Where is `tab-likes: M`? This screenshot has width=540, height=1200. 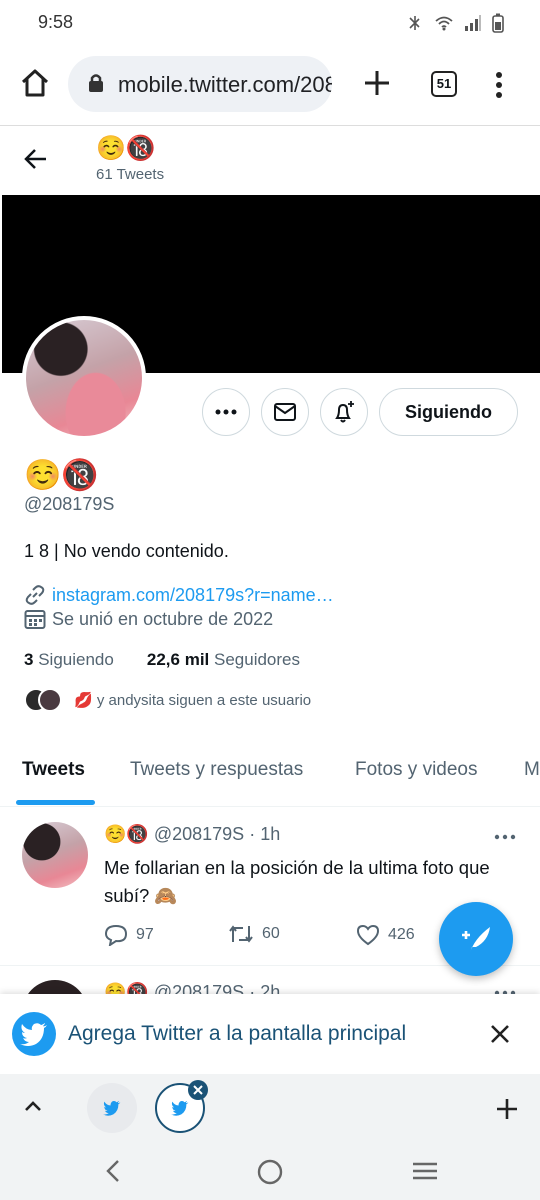
tab-likes: M is located at coordinates (532, 770).